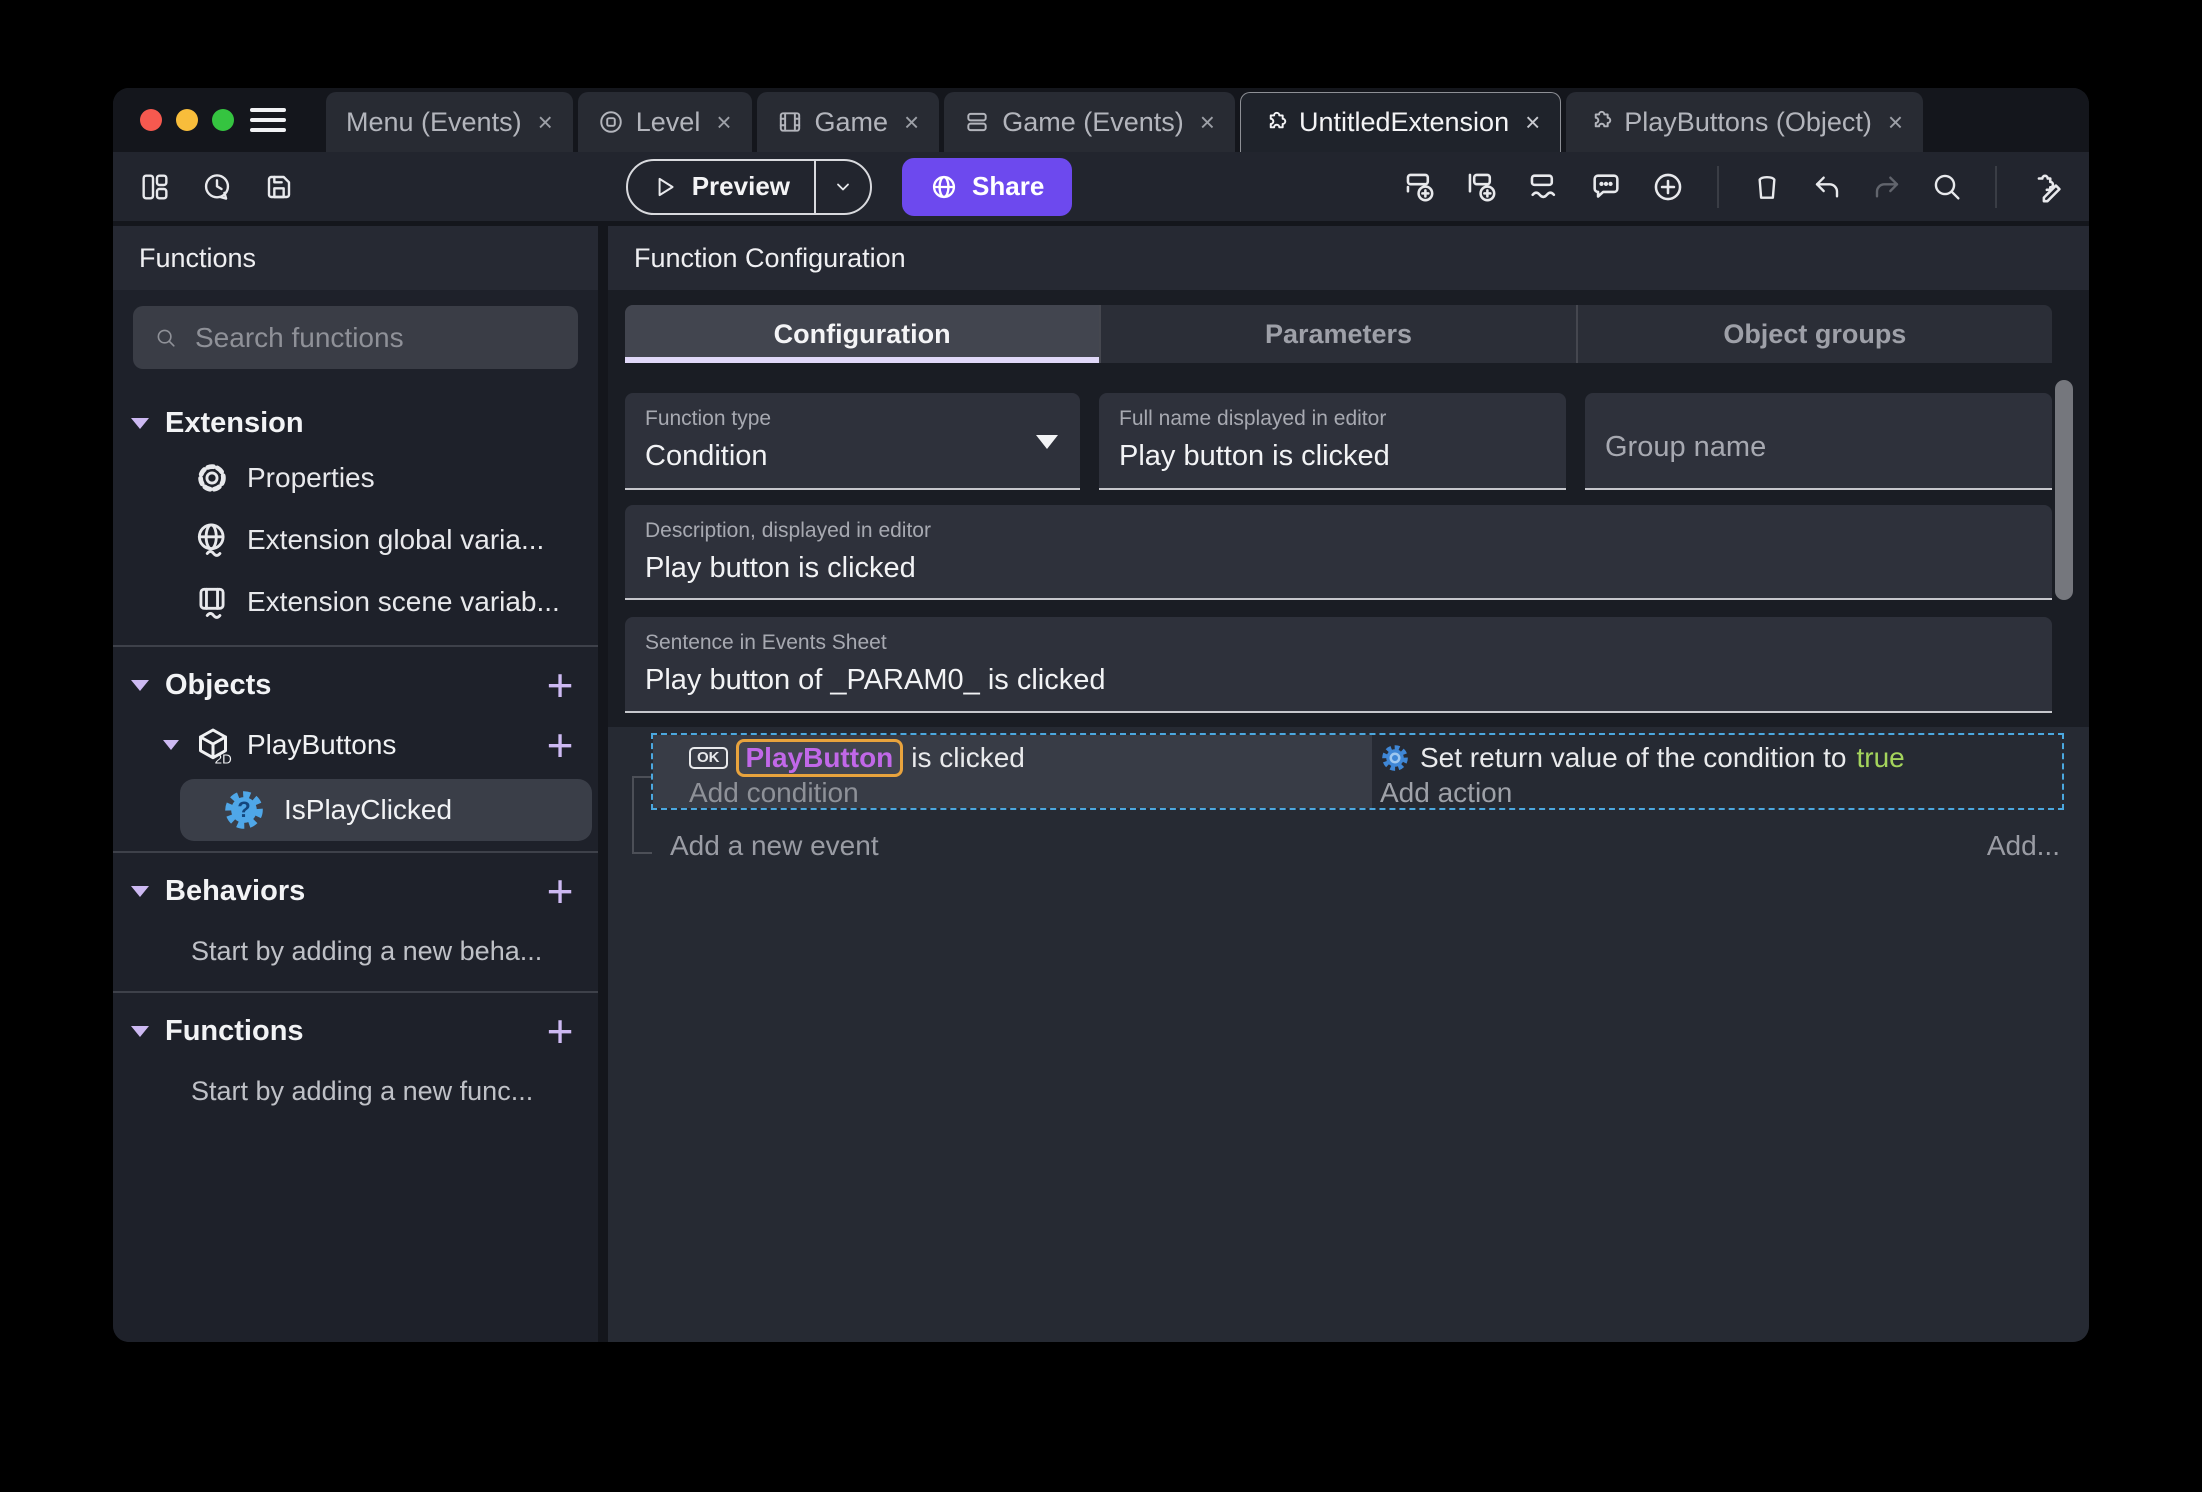 The height and width of the screenshot is (1492, 2202). I want to click on section-label: Objects, so click(218, 684).